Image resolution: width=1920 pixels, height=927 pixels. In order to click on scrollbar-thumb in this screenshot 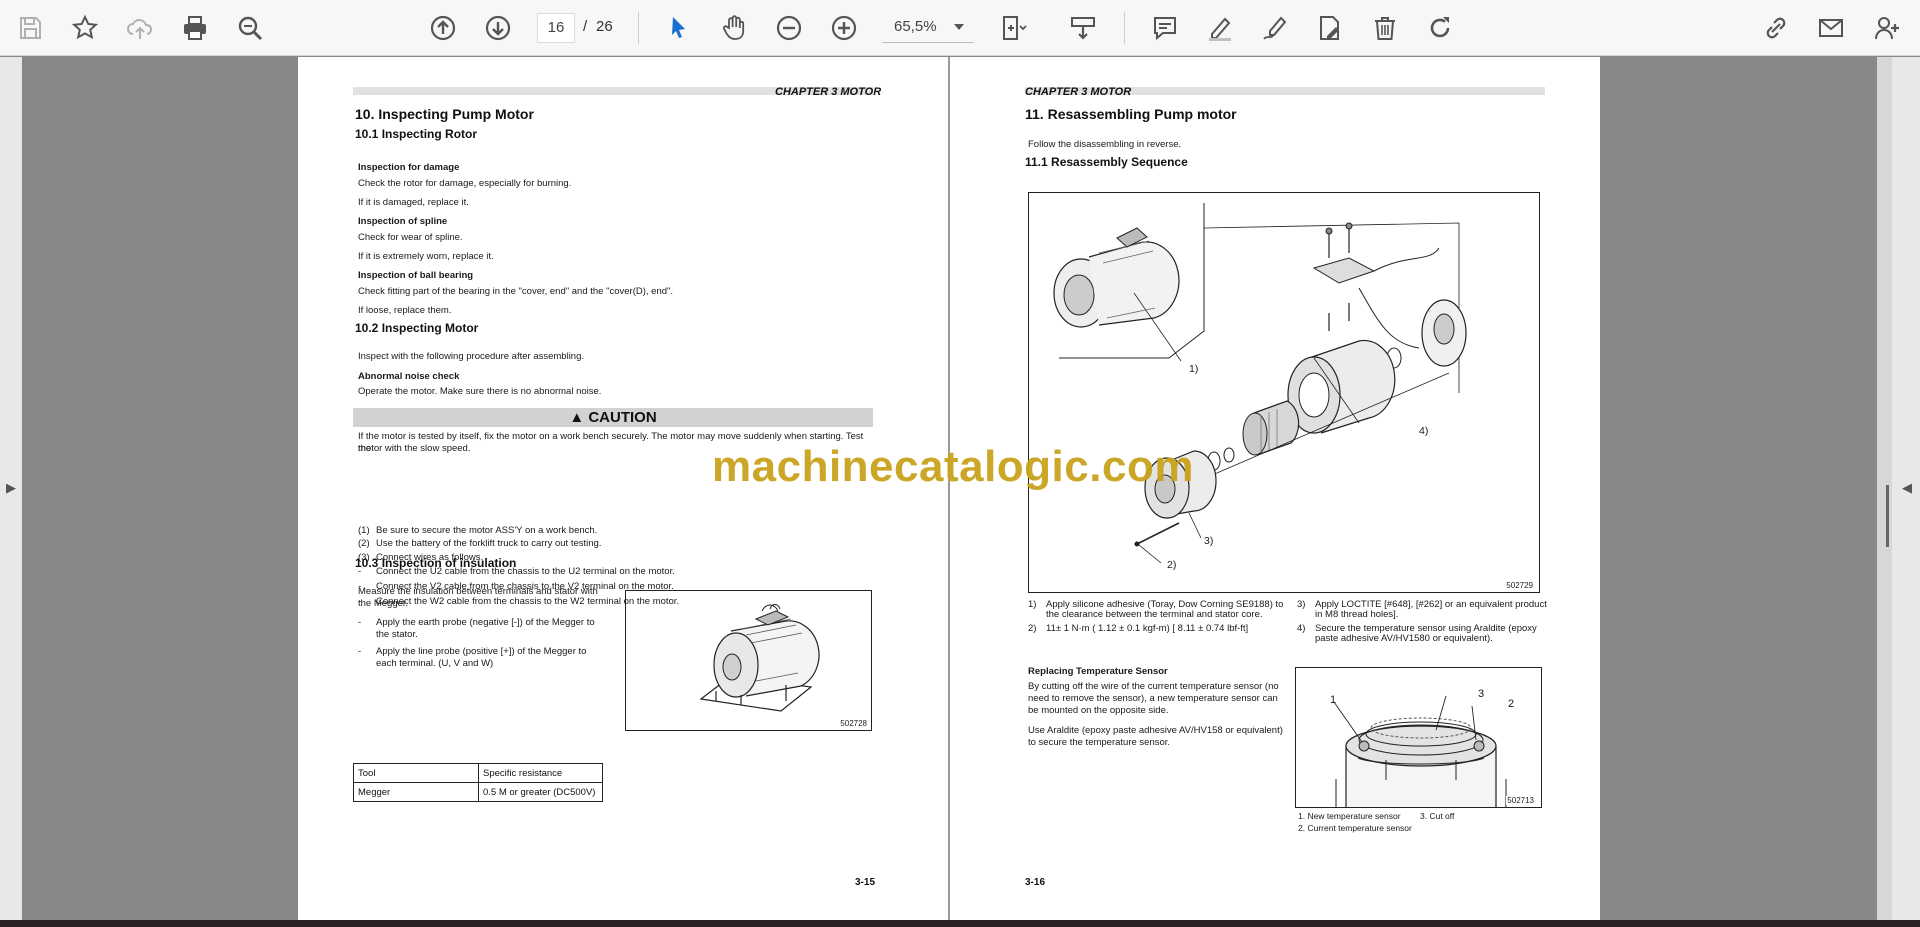, I will do `click(1887, 516)`.